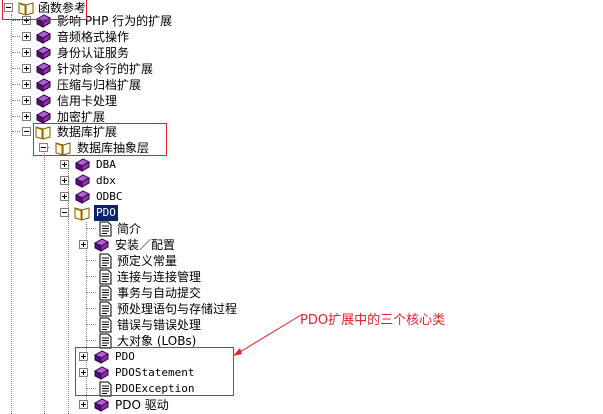 The height and width of the screenshot is (414, 603). What do you see at coordinates (82, 214) in the screenshot?
I see `open-book-icon` at bounding box center [82, 214].